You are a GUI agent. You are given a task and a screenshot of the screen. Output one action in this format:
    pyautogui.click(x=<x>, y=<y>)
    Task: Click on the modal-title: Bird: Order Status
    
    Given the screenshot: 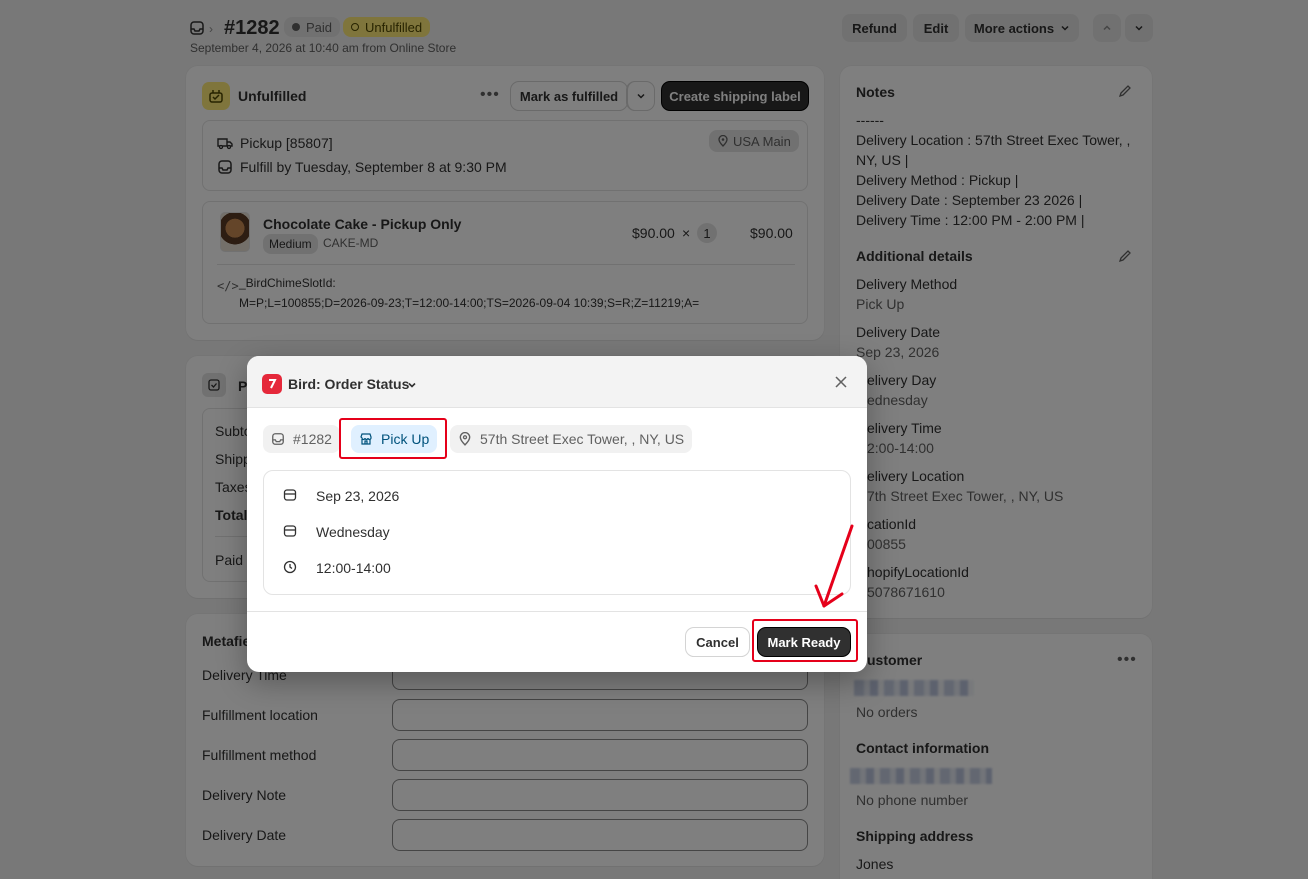 What is the action you would take?
    pyautogui.click(x=348, y=384)
    